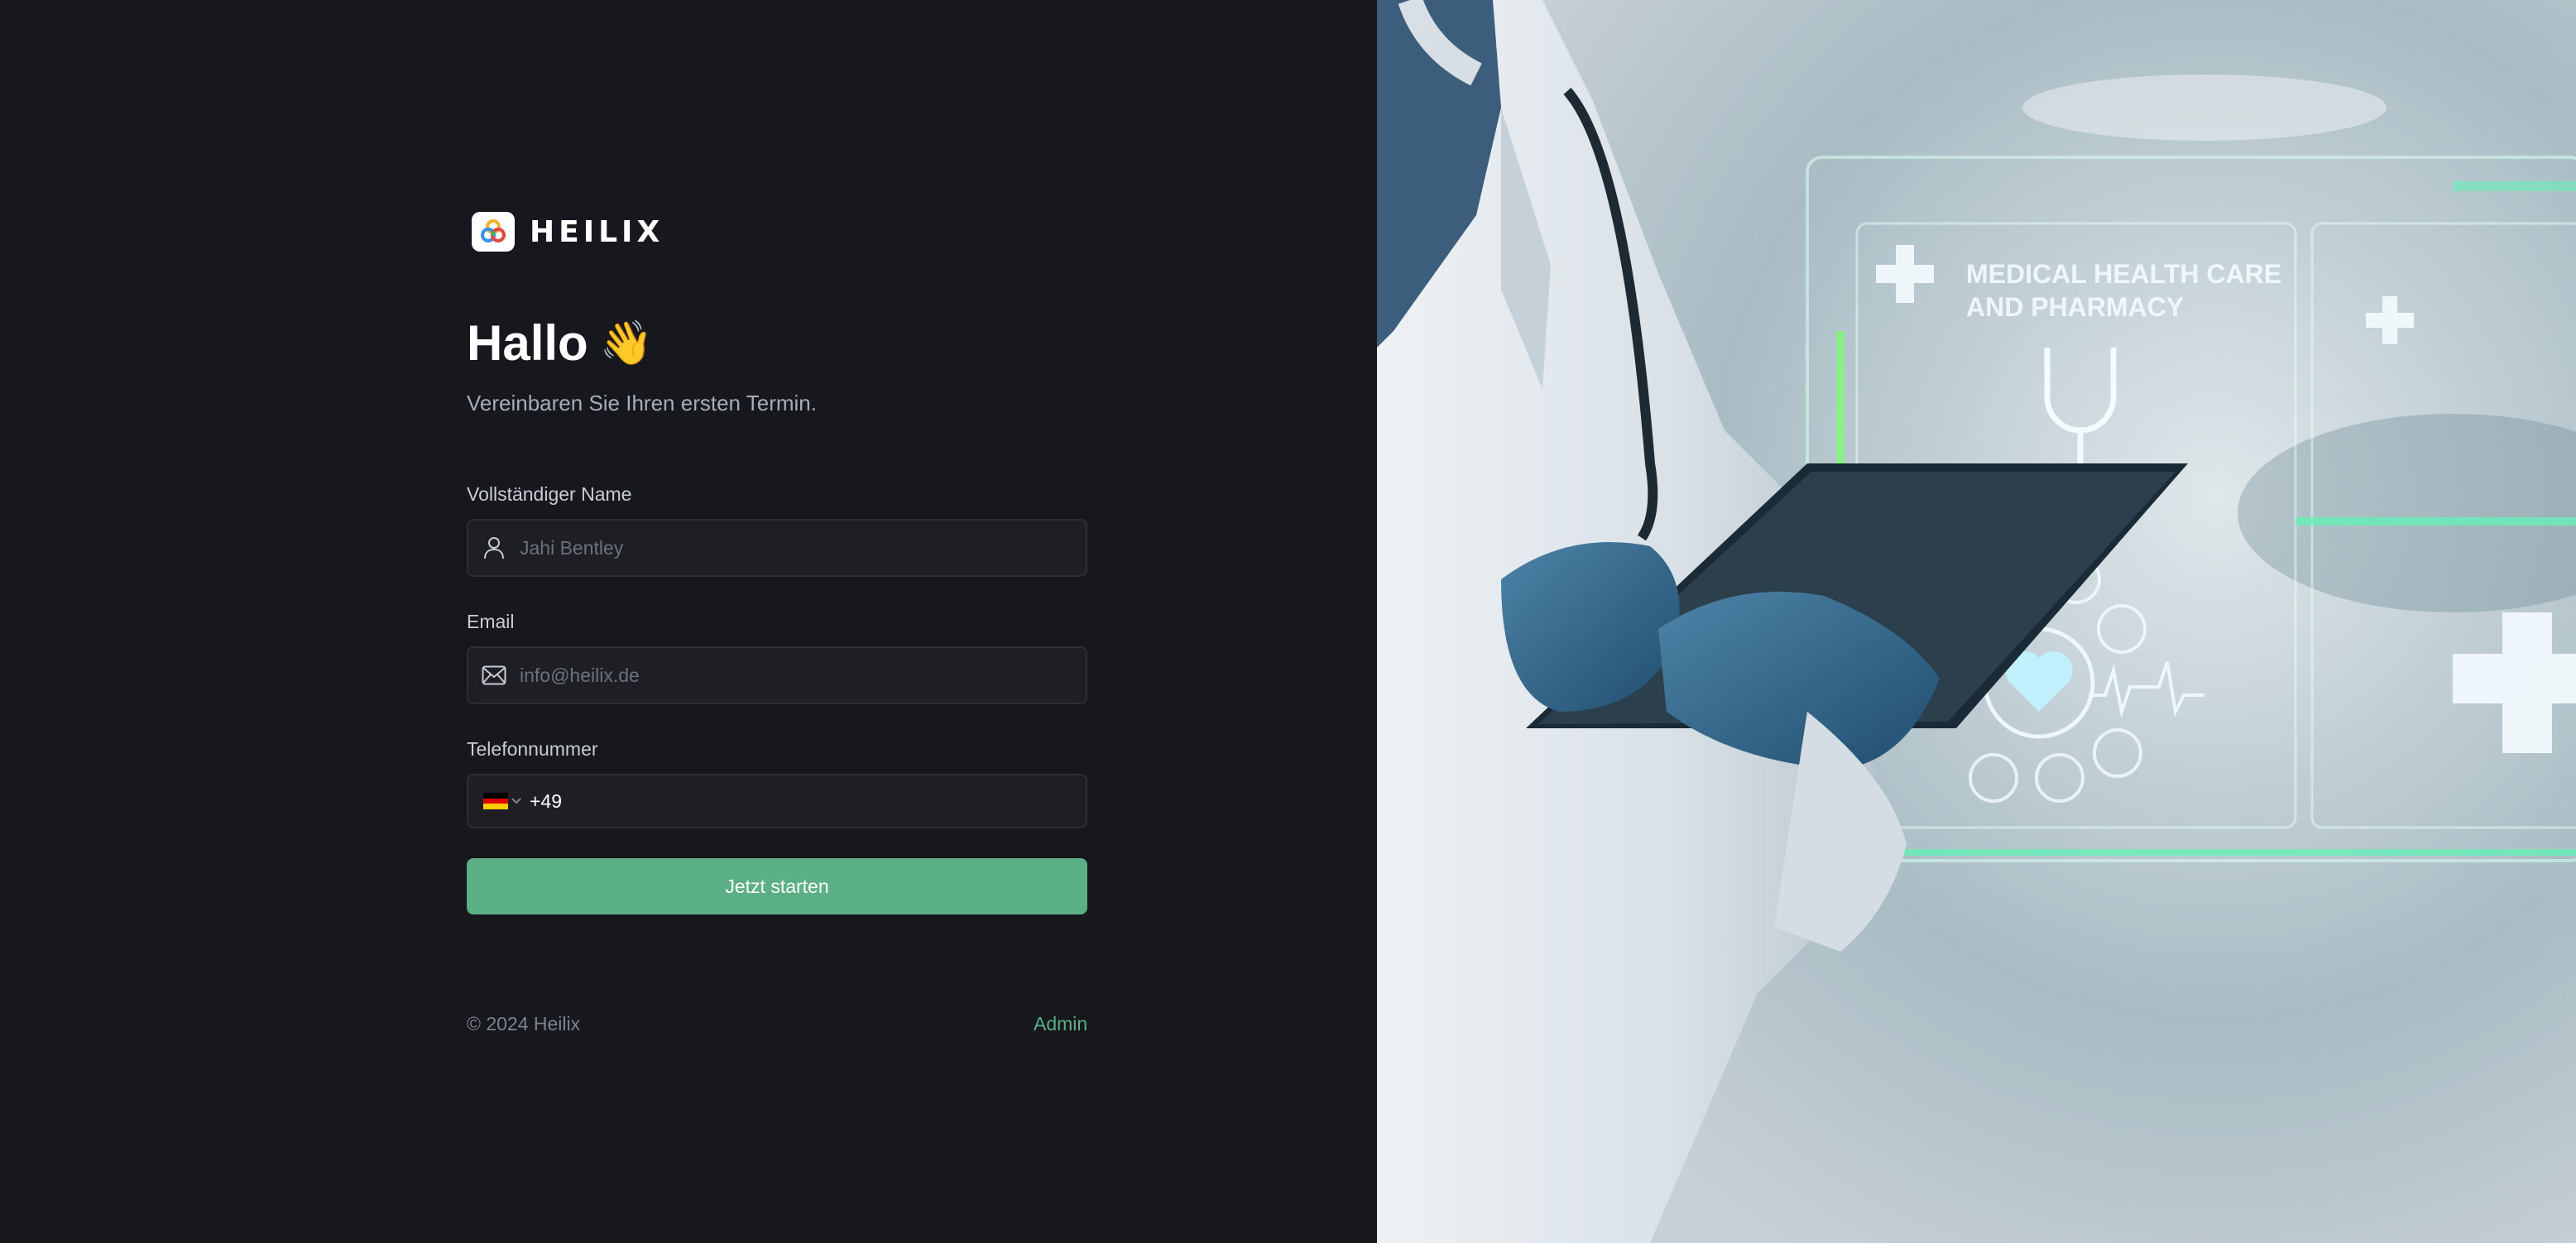 Image resolution: width=2576 pixels, height=1243 pixels. I want to click on email-field-wrapper, so click(777, 675).